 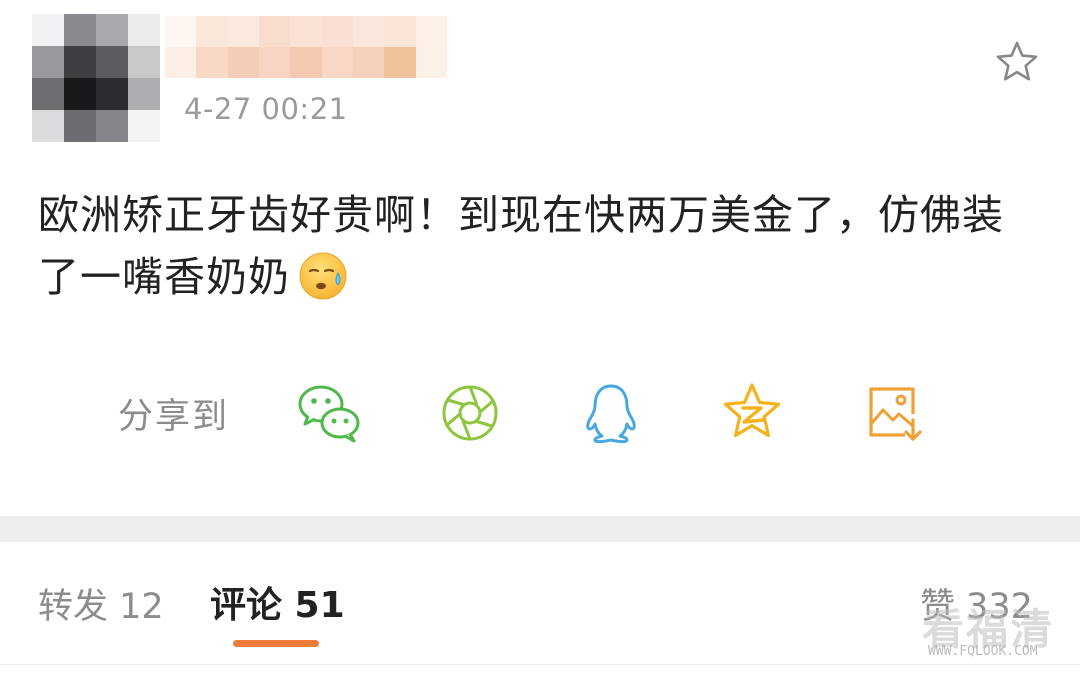 I want to click on qq-icon, so click(x=611, y=413).